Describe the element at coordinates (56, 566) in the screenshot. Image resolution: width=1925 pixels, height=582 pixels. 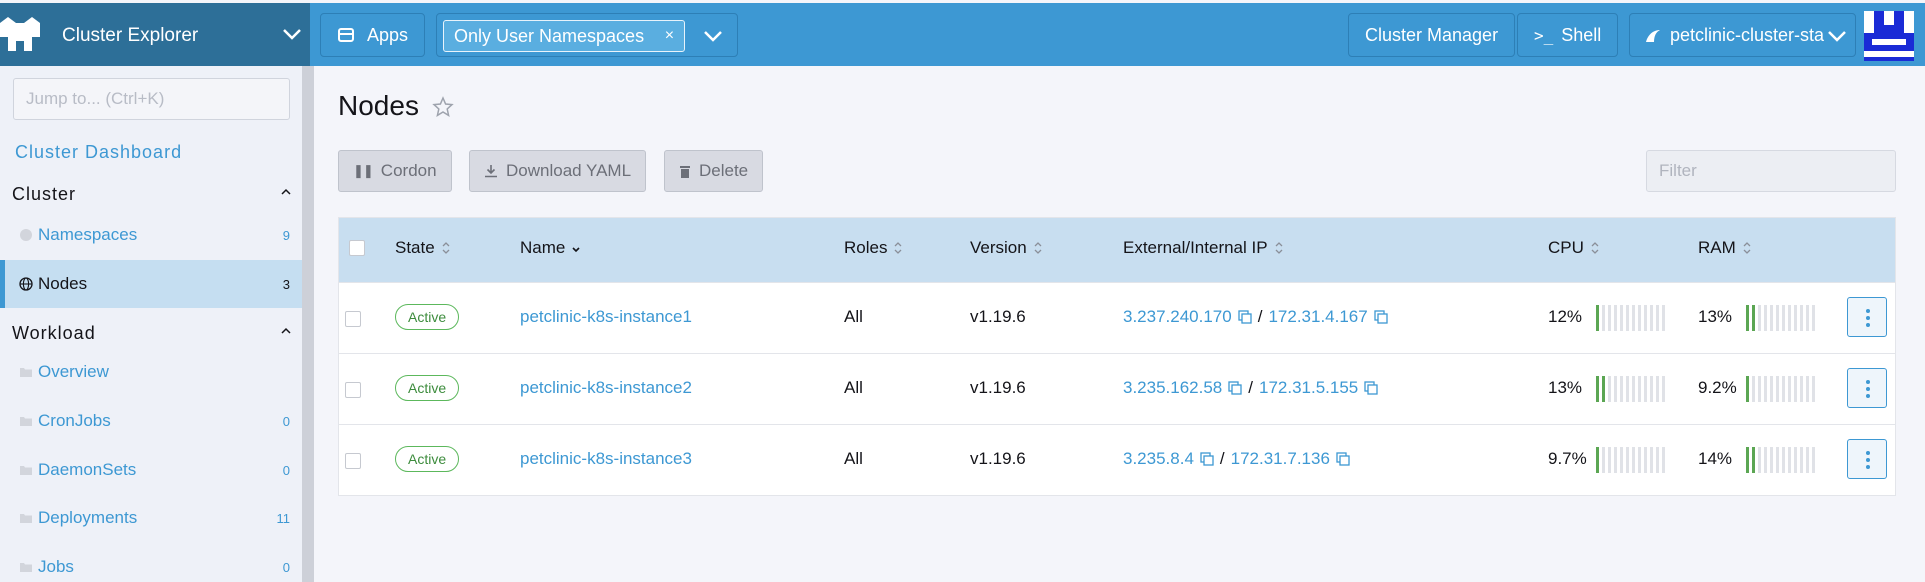
I see `sidebar-item-label: Jobs` at that location.